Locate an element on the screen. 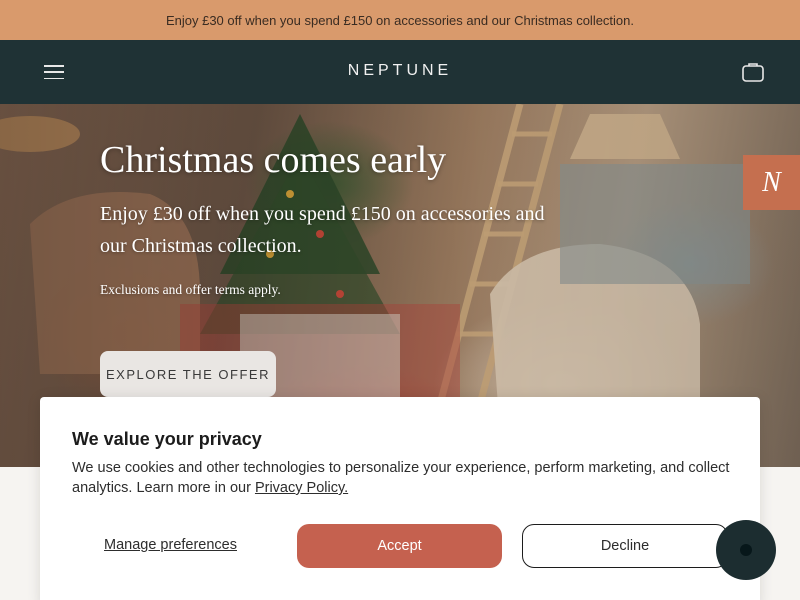  chat-dot is located at coordinates (746, 550).